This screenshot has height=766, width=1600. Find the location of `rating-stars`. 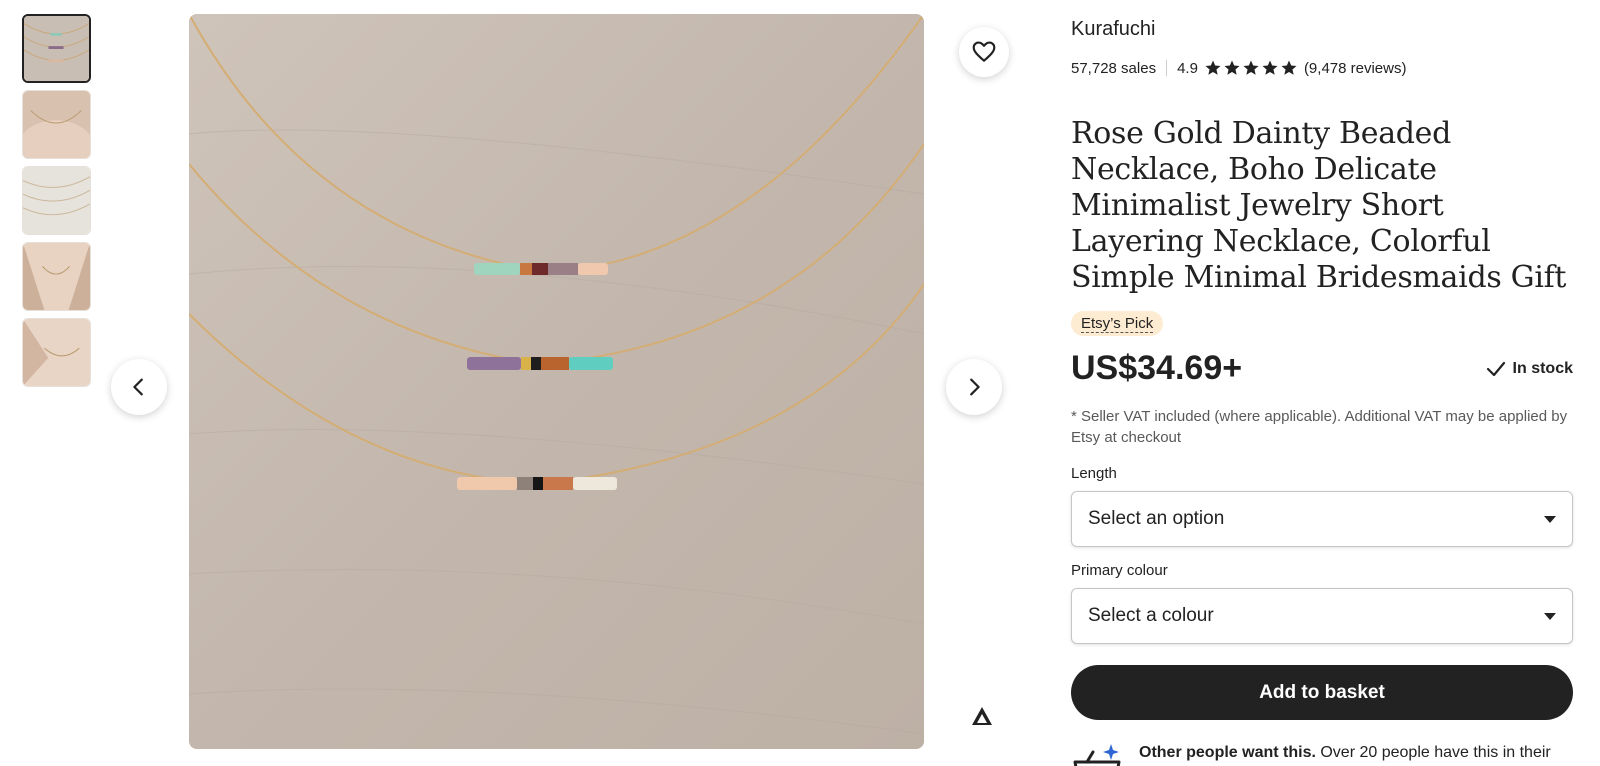

rating-stars is located at coordinates (1251, 68).